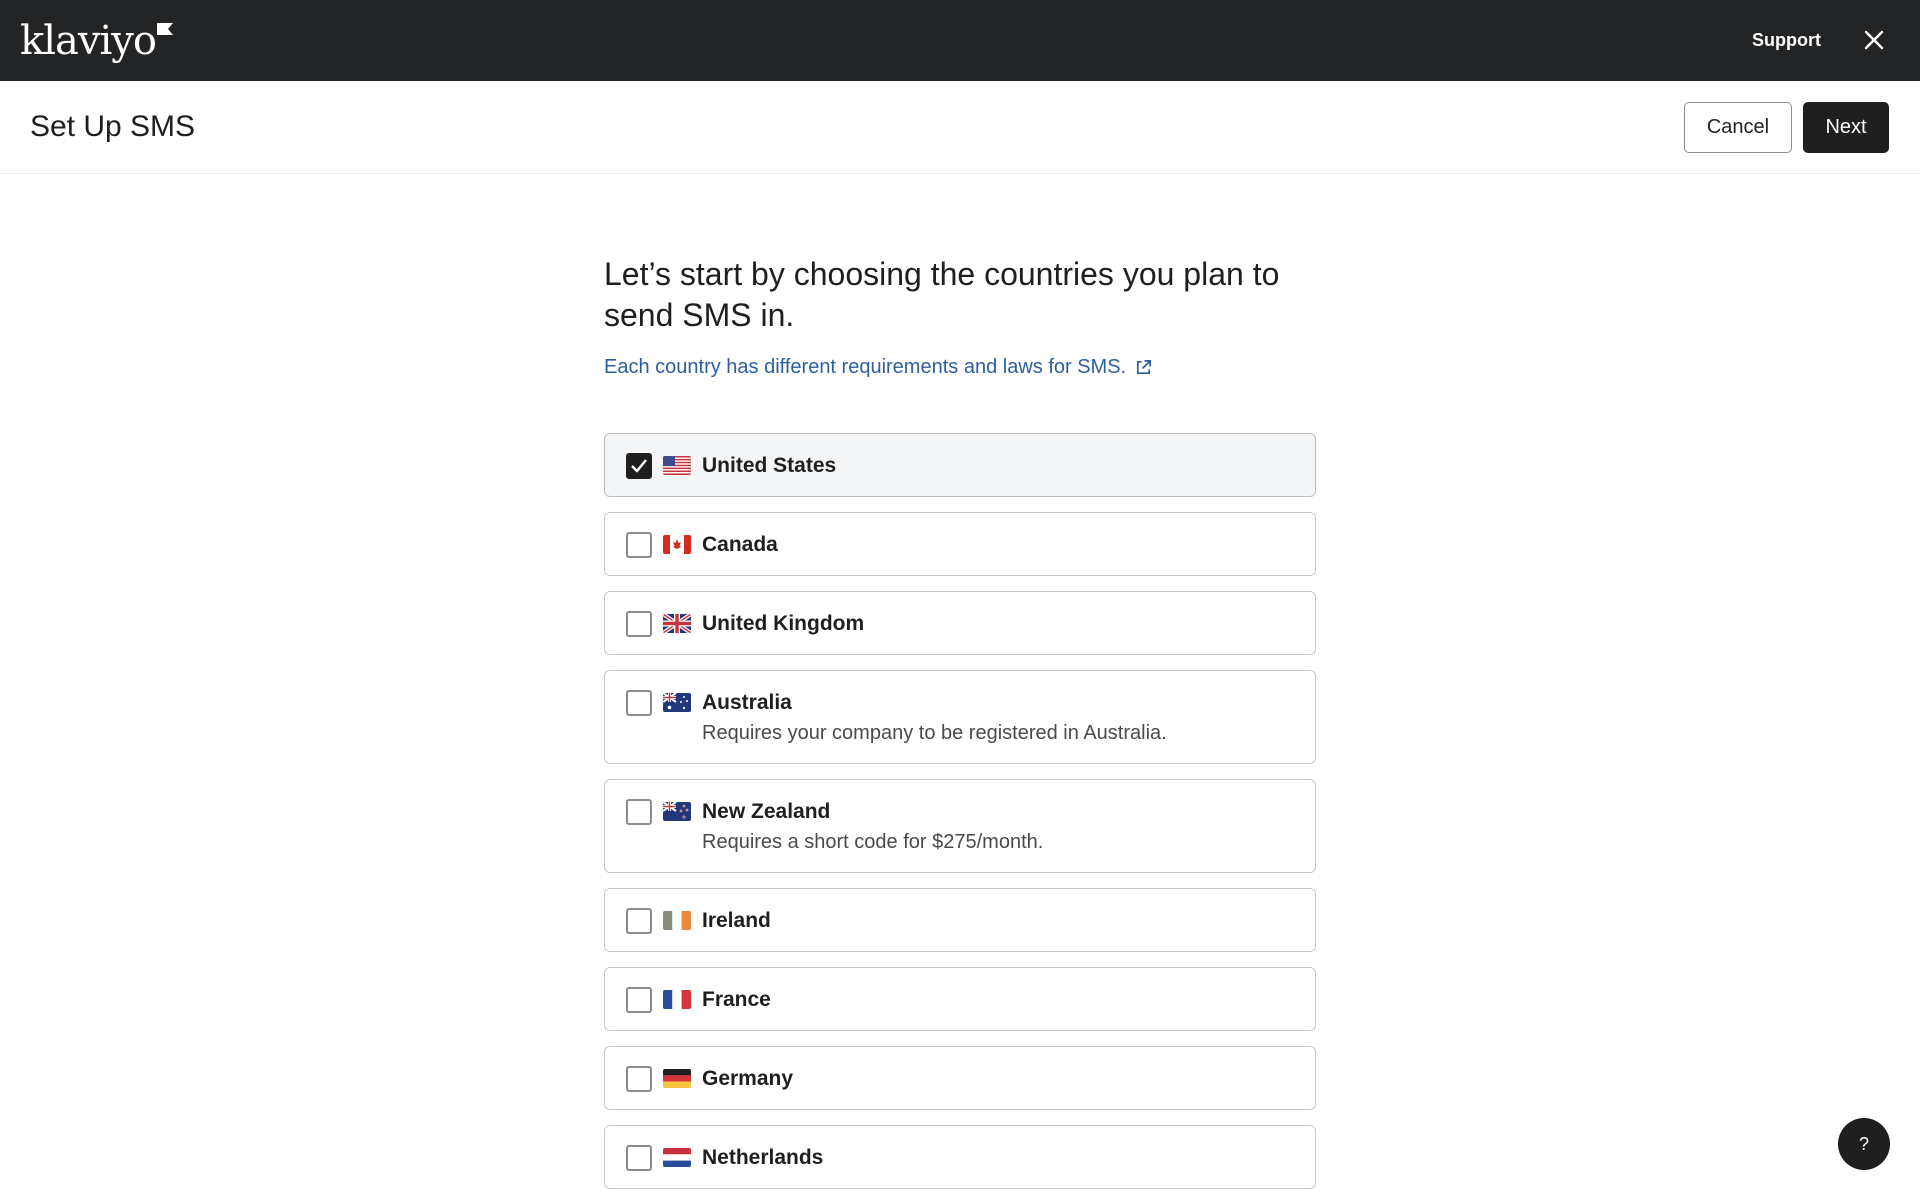 The image size is (1920, 1200). Describe the element at coordinates (873, 842) in the screenshot. I see `country-requirement-note: Requires a short code for $275/month.` at that location.